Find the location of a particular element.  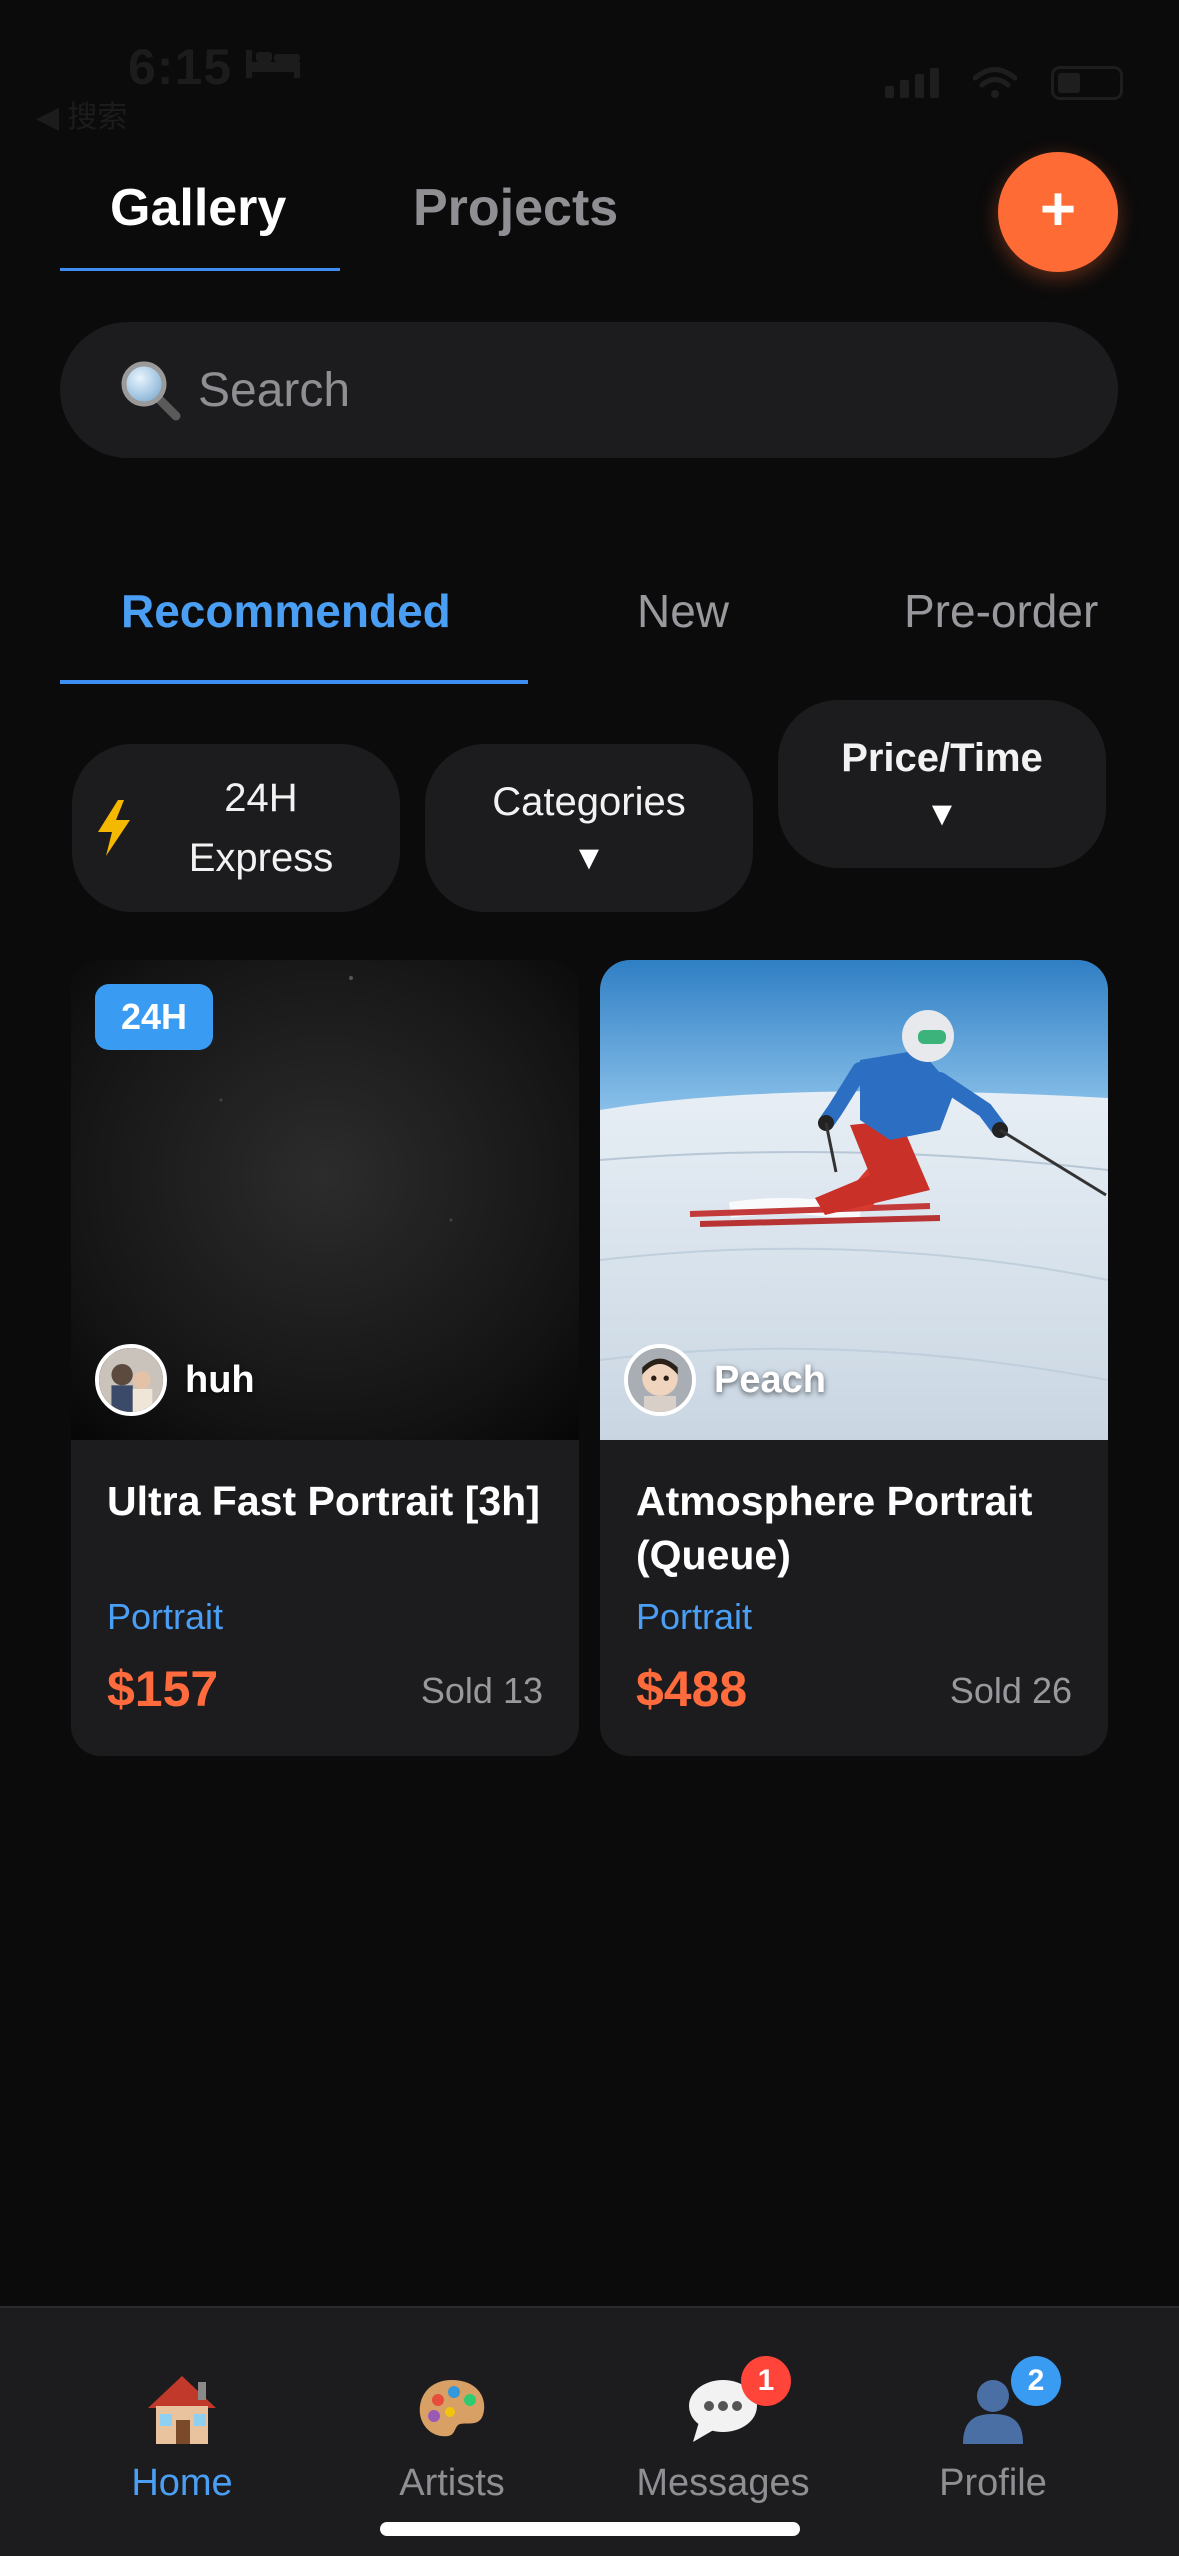

nav-artists: Artists is located at coordinates (452, 2437).